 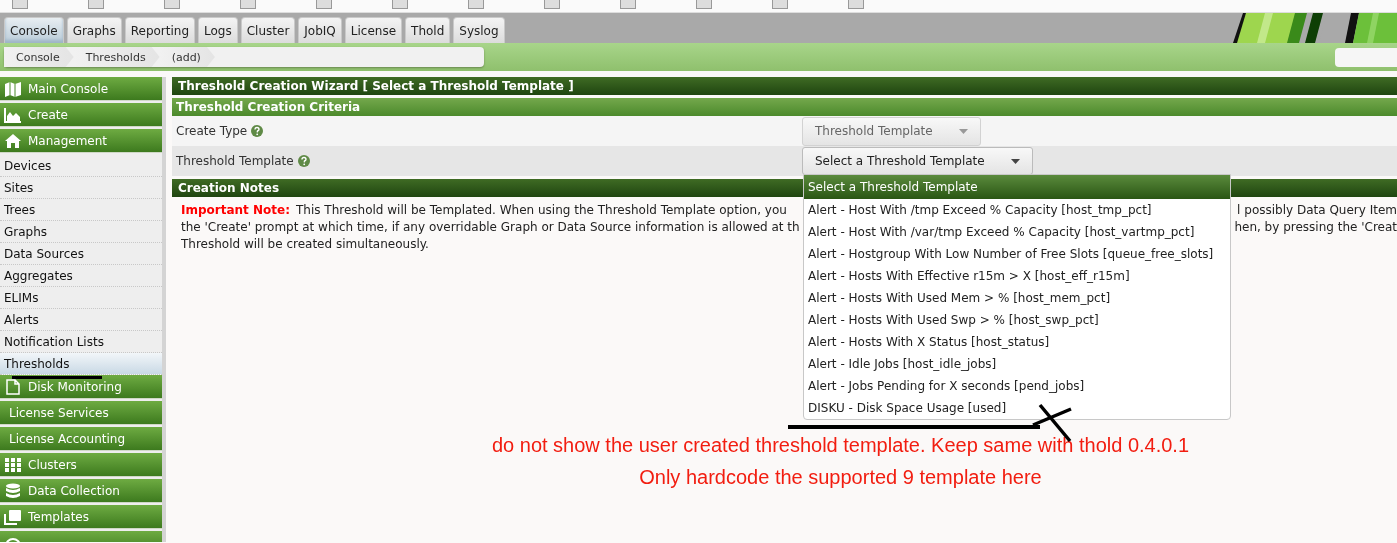 What do you see at coordinates (373, 30) in the screenshot?
I see `nav-tab: License` at bounding box center [373, 30].